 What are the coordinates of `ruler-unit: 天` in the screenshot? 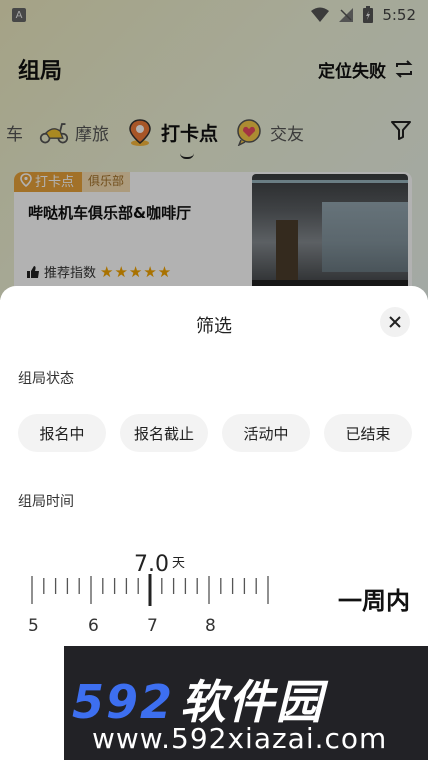 It's located at (179, 563).